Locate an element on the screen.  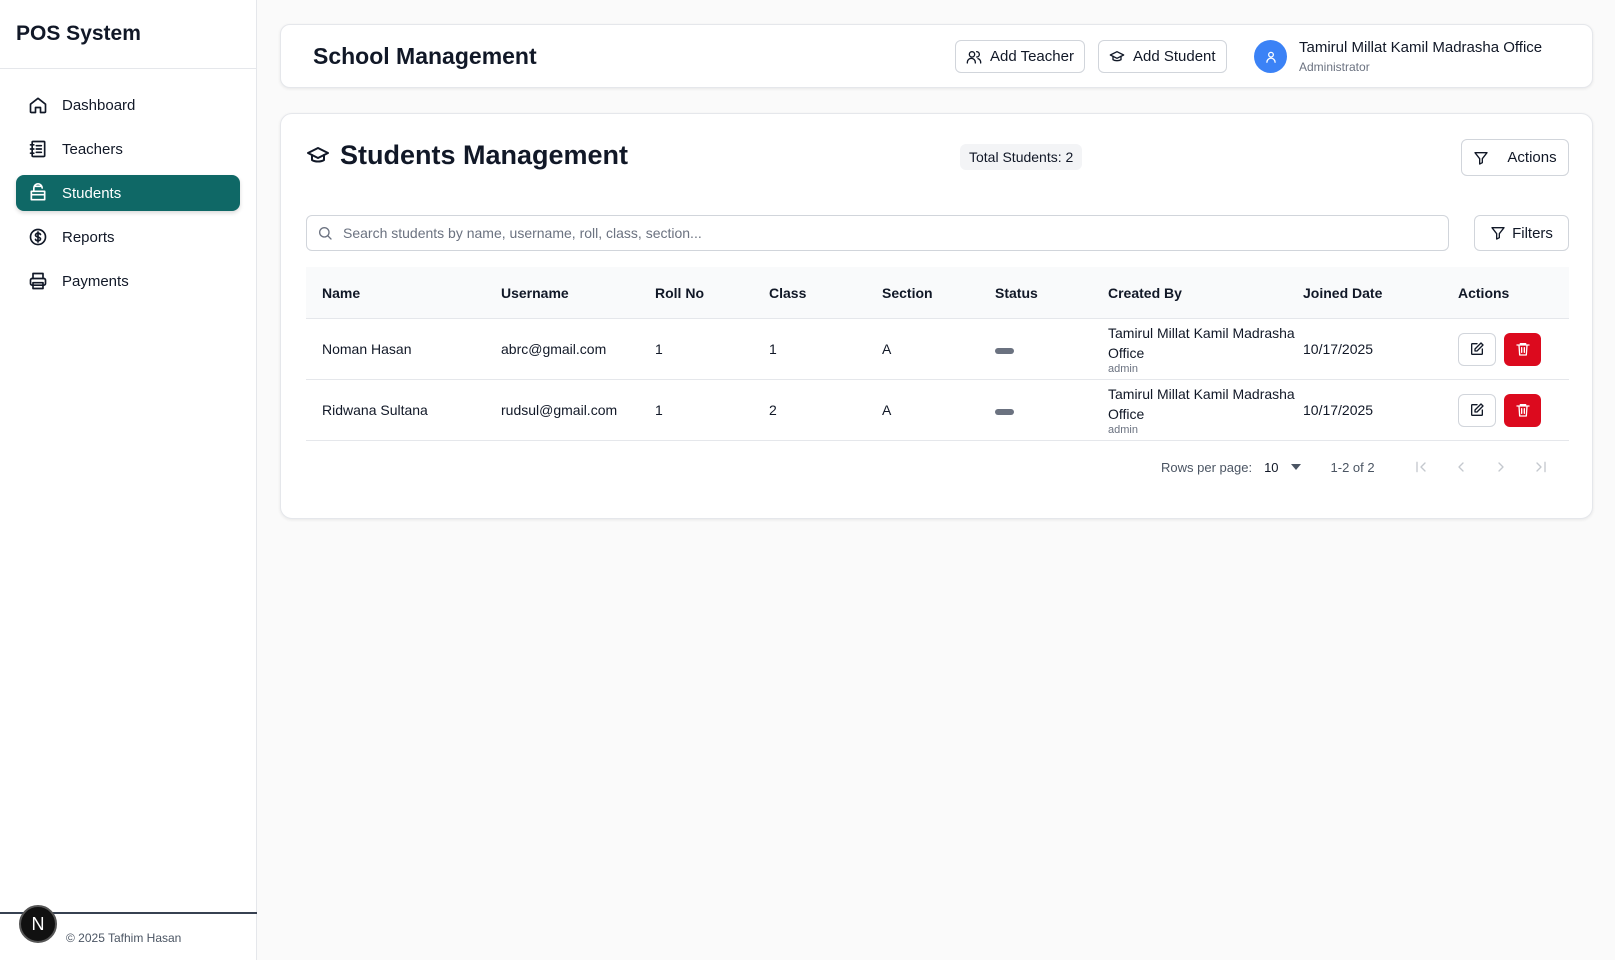
section-title: Students Management is located at coordinates (467, 155).